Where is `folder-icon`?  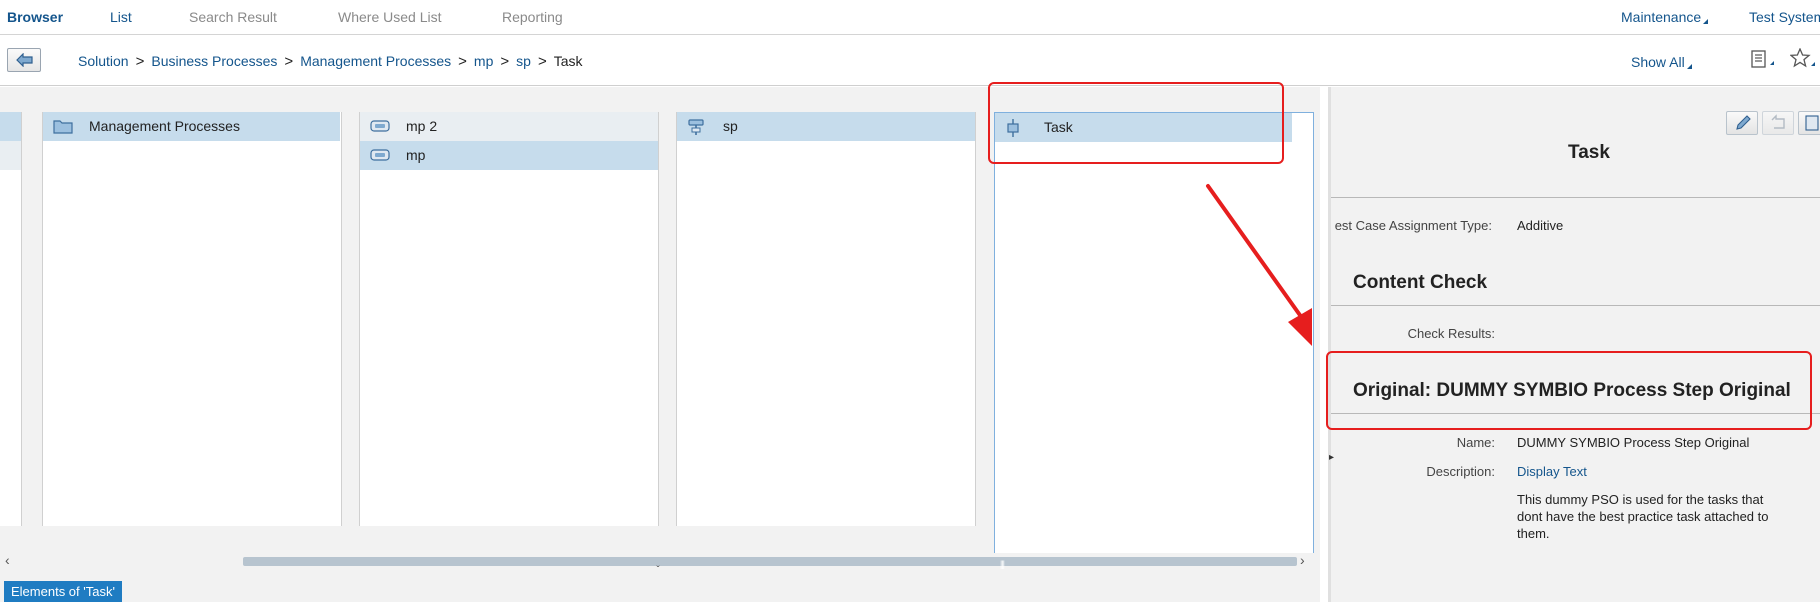 folder-icon is located at coordinates (63, 127).